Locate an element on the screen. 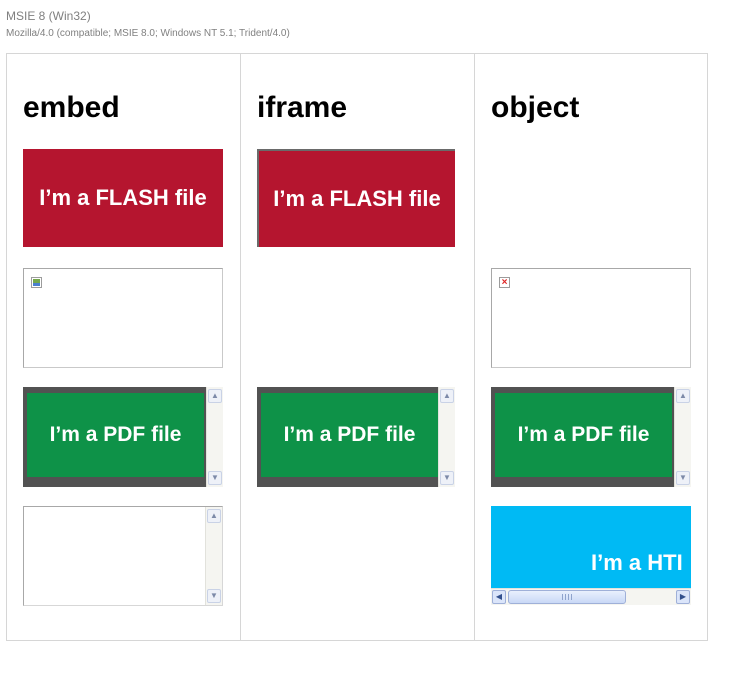 This screenshot has height=677, width=733. scroll-left-icon: ◀ is located at coordinates (499, 597).